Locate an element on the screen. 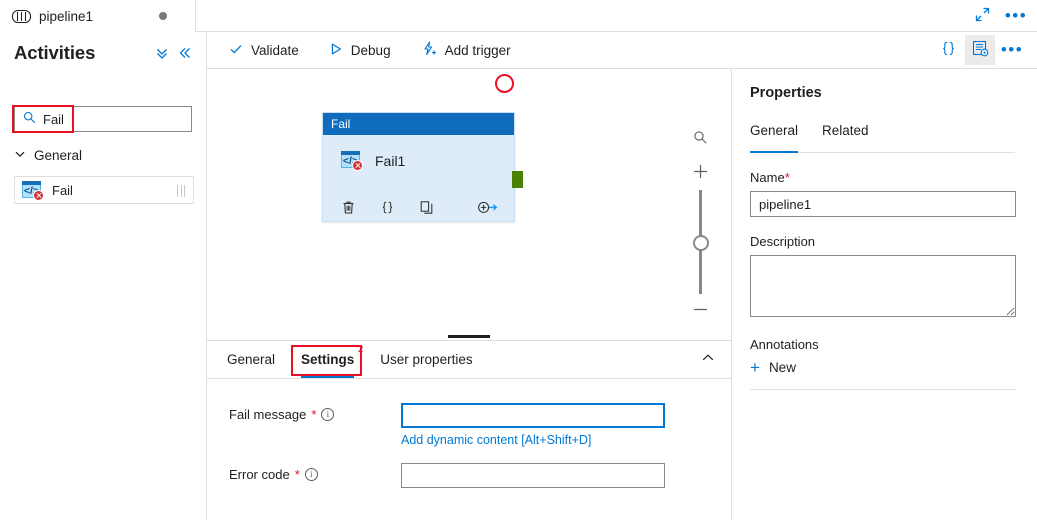  zoom-slider is located at coordinates (700, 242).